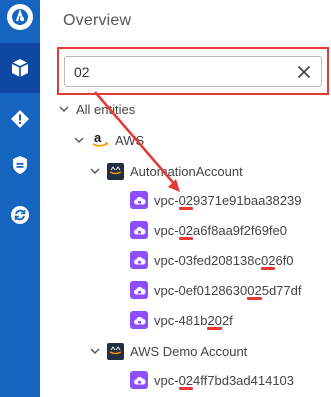 The height and width of the screenshot is (397, 331). I want to click on vpc-label: vpc-02a6f8aa9f2f69fe0, so click(221, 231).